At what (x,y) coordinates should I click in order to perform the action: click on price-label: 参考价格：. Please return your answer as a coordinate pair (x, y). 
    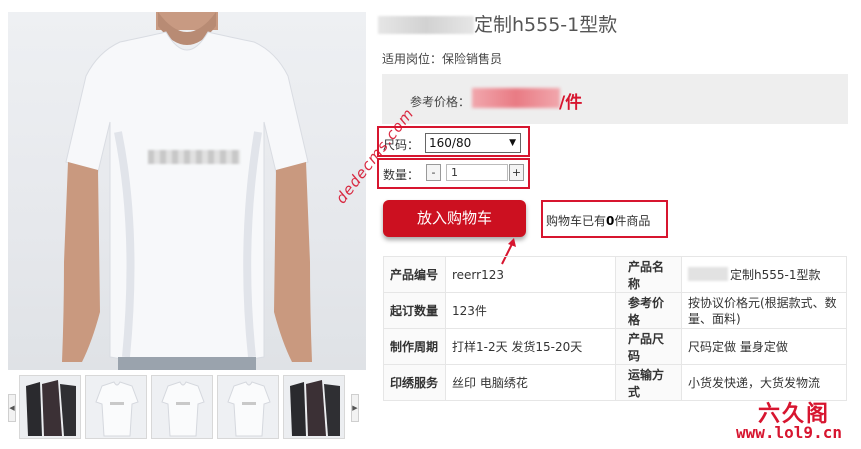
    Looking at the image, I should click on (440, 102).